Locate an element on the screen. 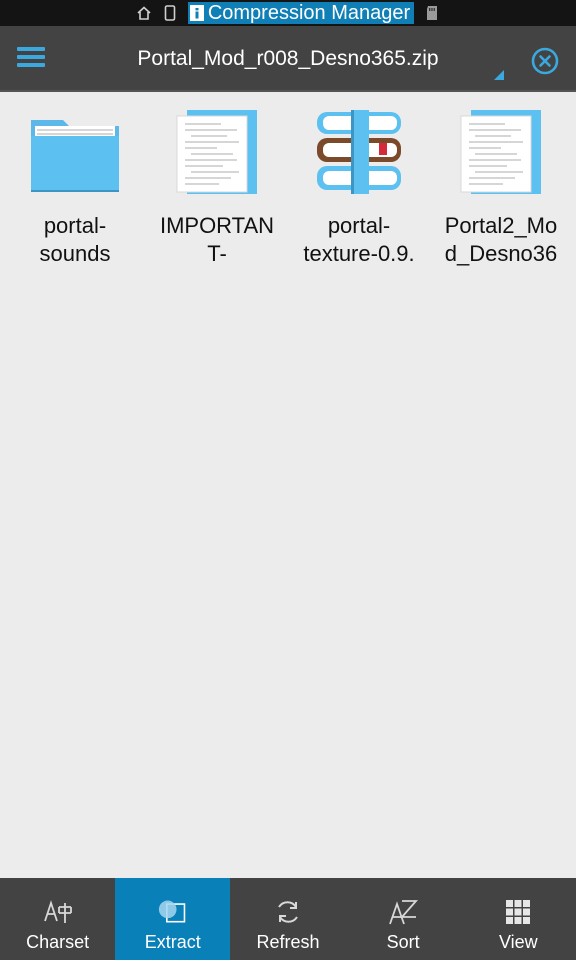  app-chip-label: Compression Manager is located at coordinates (309, 13).